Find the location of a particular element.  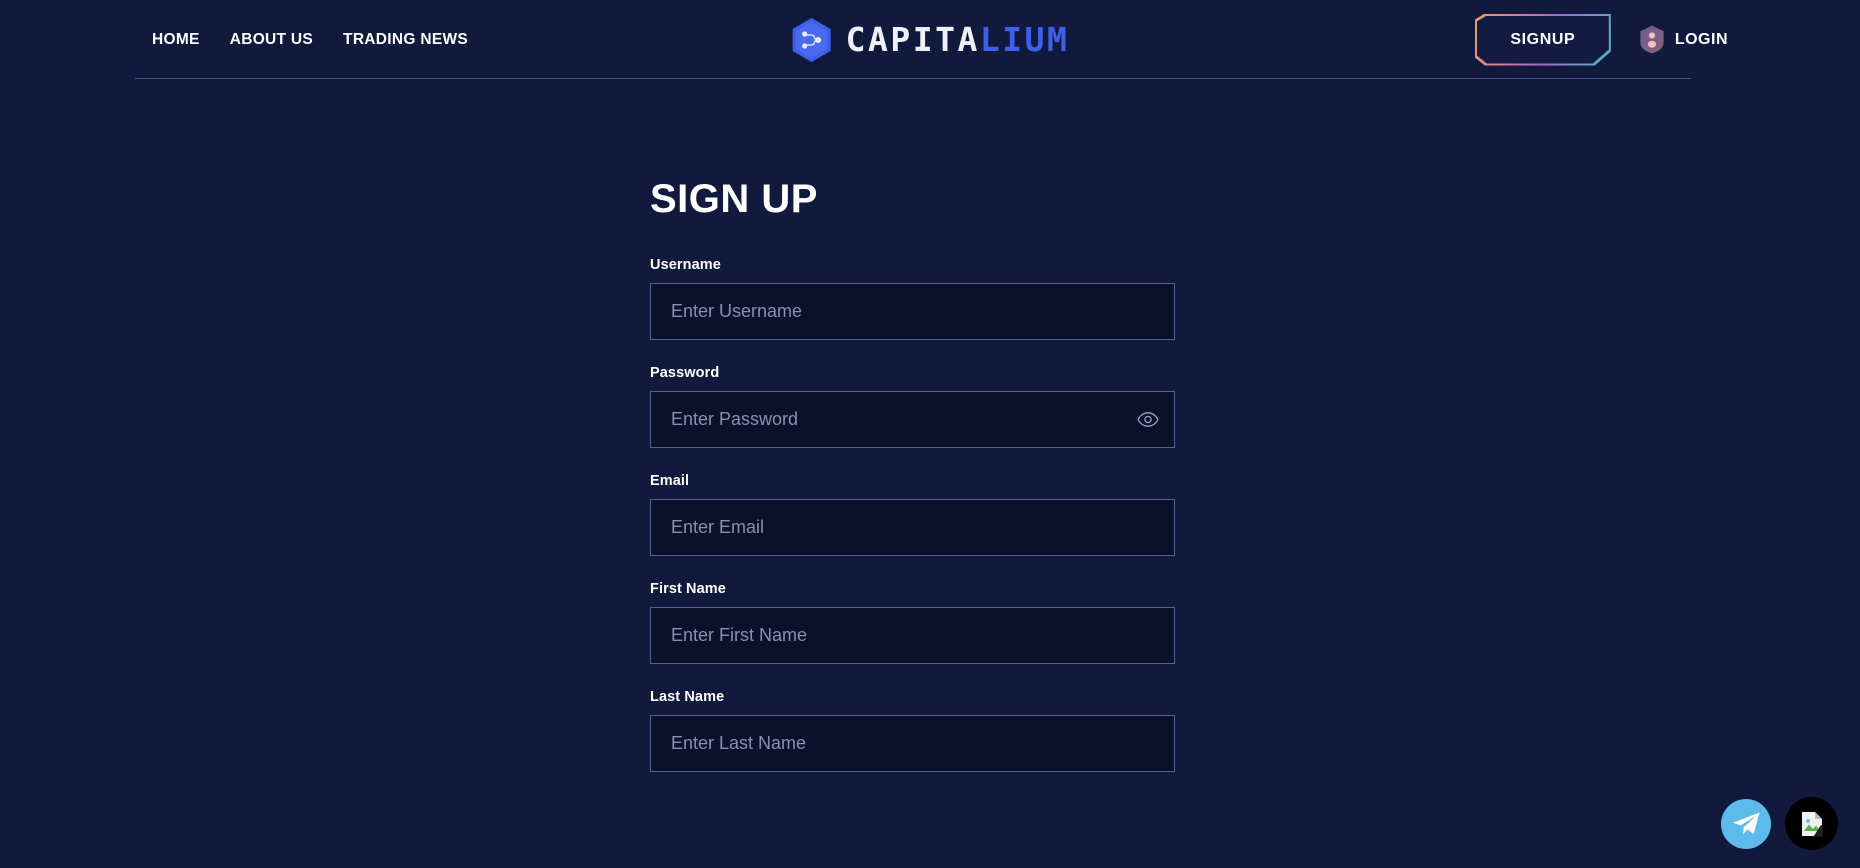

header-actions: SIGNUP LOGIN is located at coordinates (1603, 39).